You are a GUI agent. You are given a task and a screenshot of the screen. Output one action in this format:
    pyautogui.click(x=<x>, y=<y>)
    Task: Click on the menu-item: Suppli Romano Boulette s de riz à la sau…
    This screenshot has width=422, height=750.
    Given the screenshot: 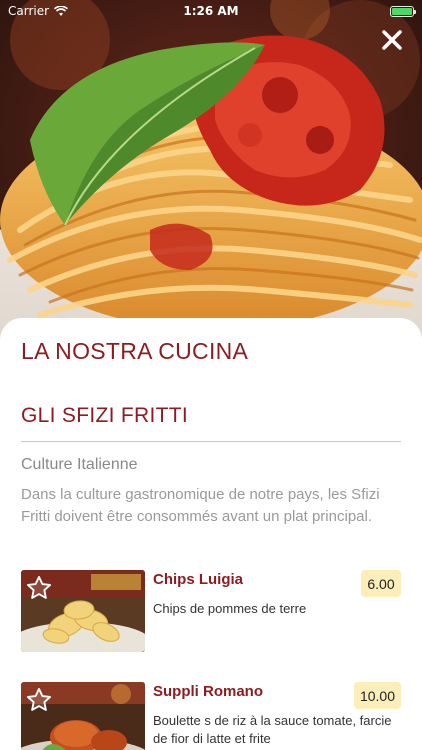 What is the action you would take?
    pyautogui.click(x=211, y=716)
    